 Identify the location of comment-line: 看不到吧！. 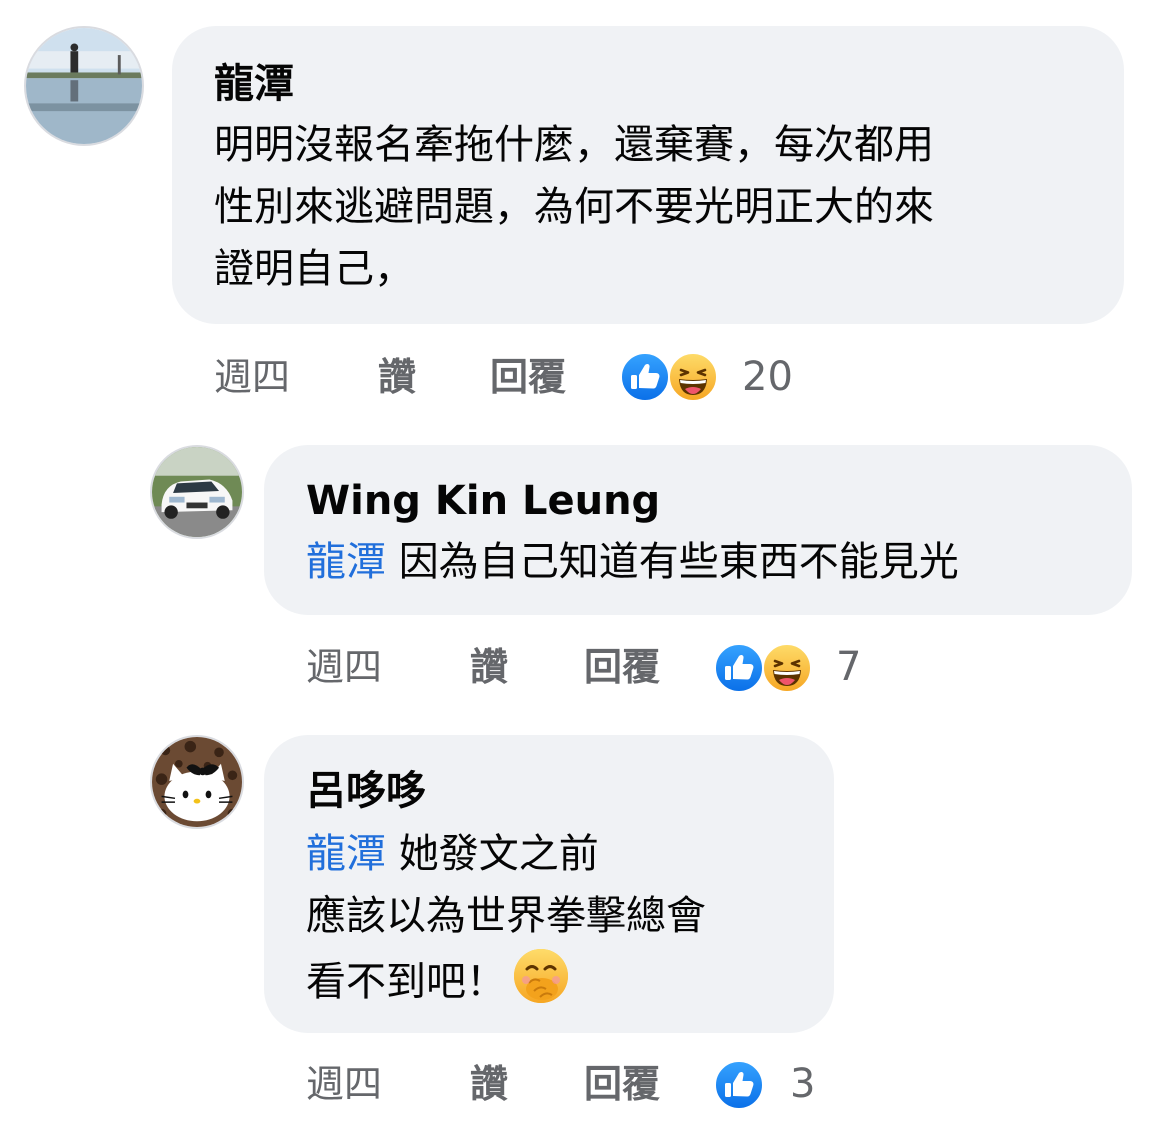
(506, 980).